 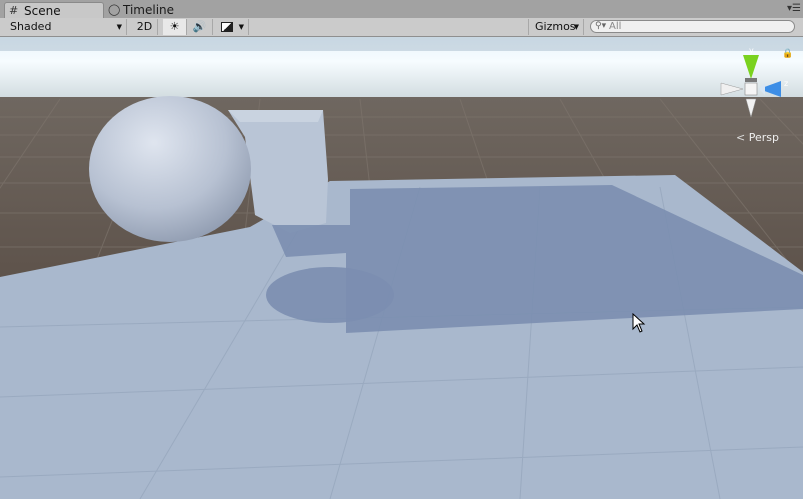 I want to click on sphere, so click(x=170, y=169).